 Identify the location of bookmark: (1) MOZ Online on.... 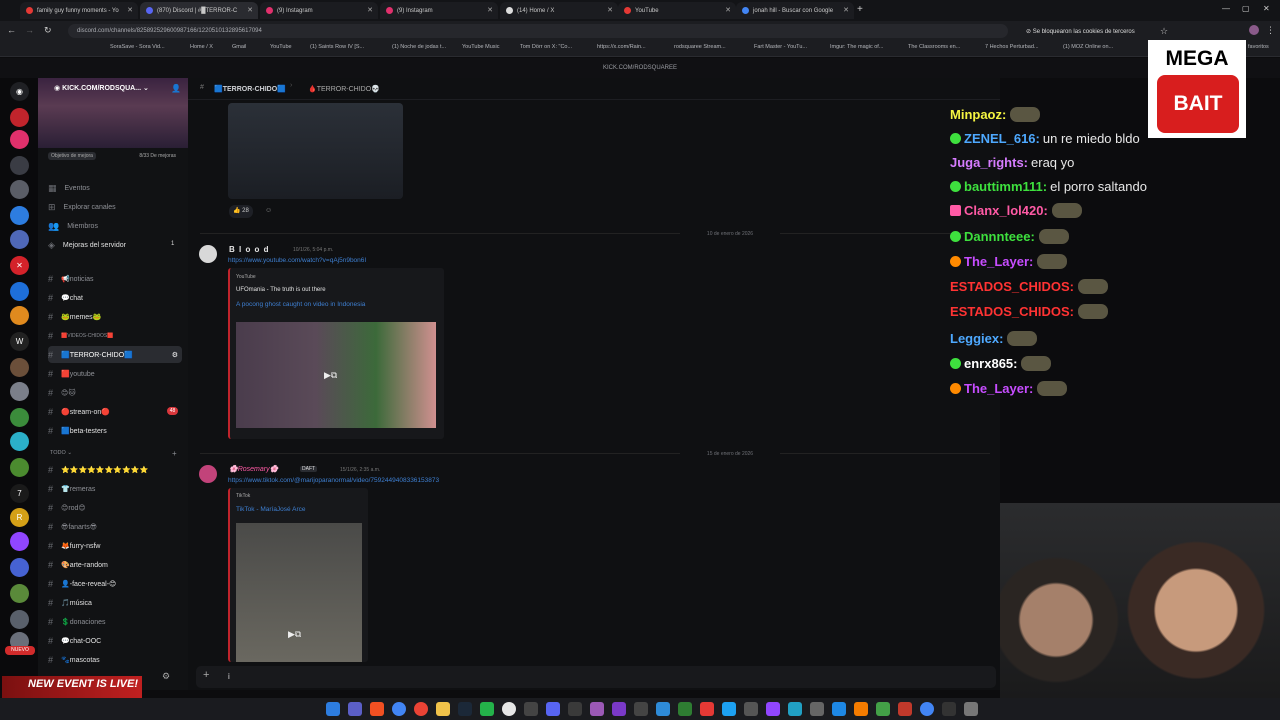
(1088, 47).